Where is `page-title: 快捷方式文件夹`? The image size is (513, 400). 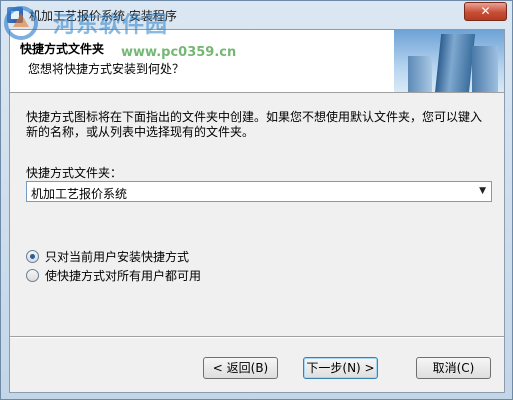
page-title: 快捷方式文件夹 is located at coordinates (62, 49).